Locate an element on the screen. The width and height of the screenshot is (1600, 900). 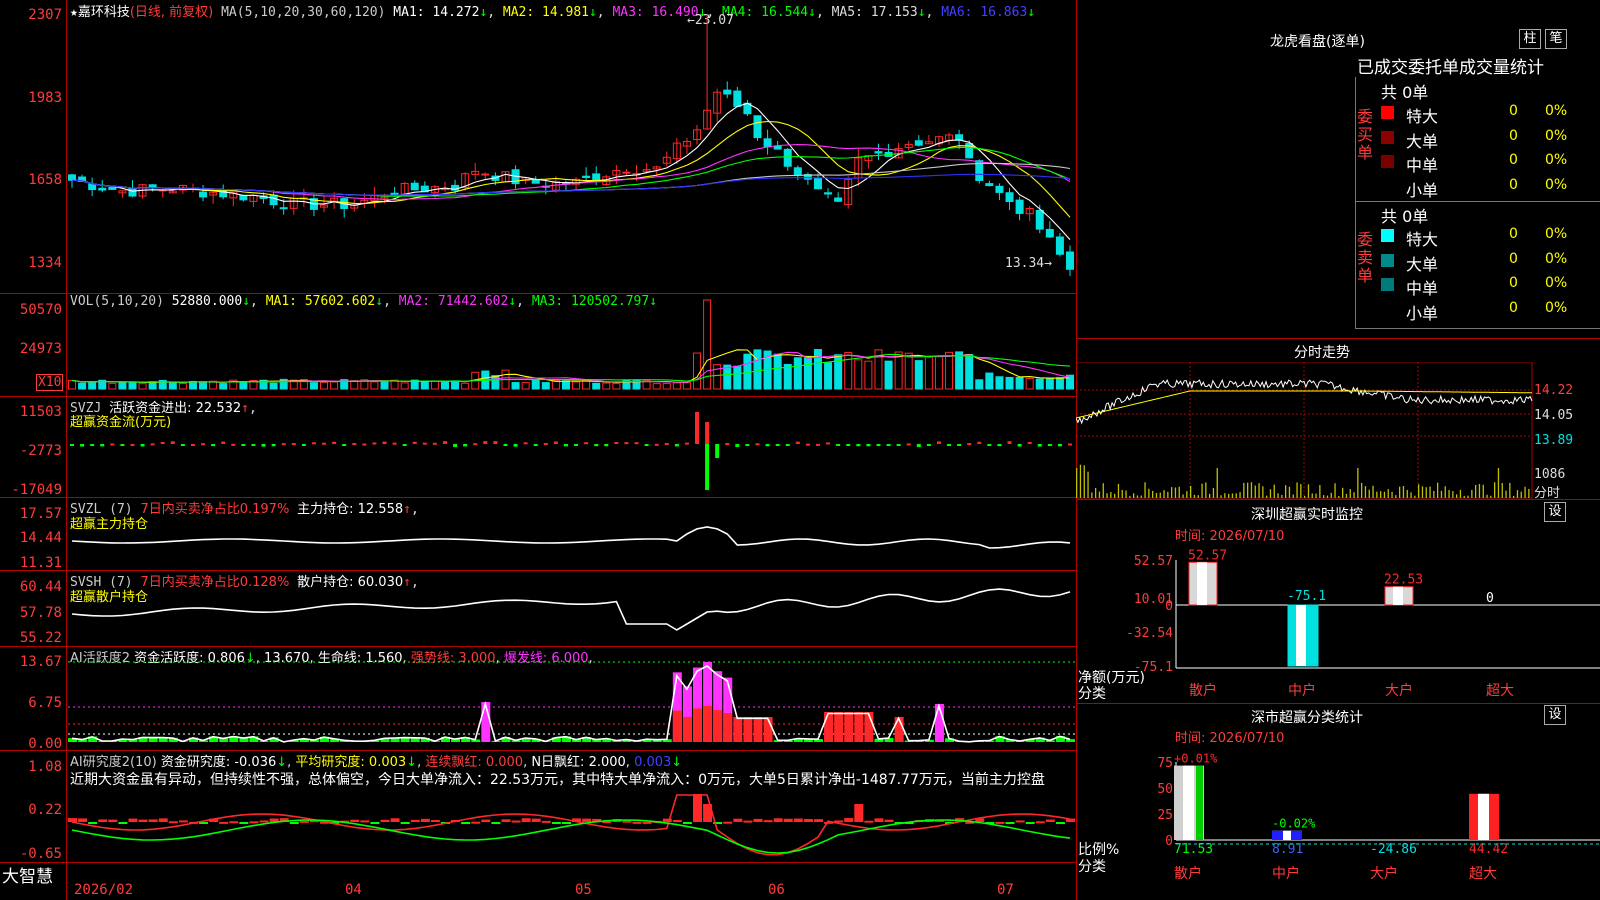
class-bar-accent is located at coordinates (1199, 802).